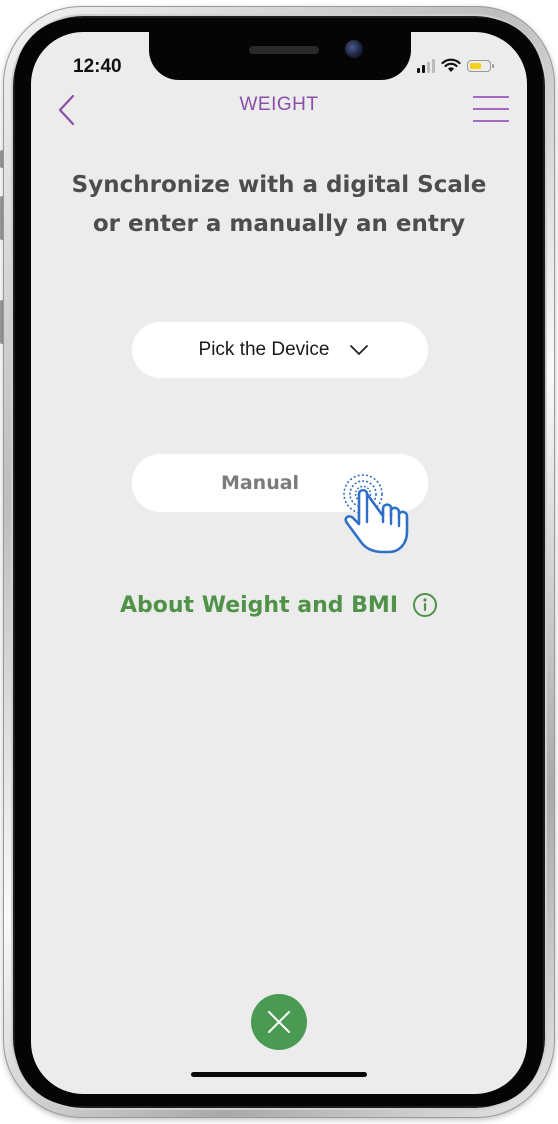 The height and width of the screenshot is (1124, 558). Describe the element at coordinates (425, 605) in the screenshot. I see `info-icon` at that location.